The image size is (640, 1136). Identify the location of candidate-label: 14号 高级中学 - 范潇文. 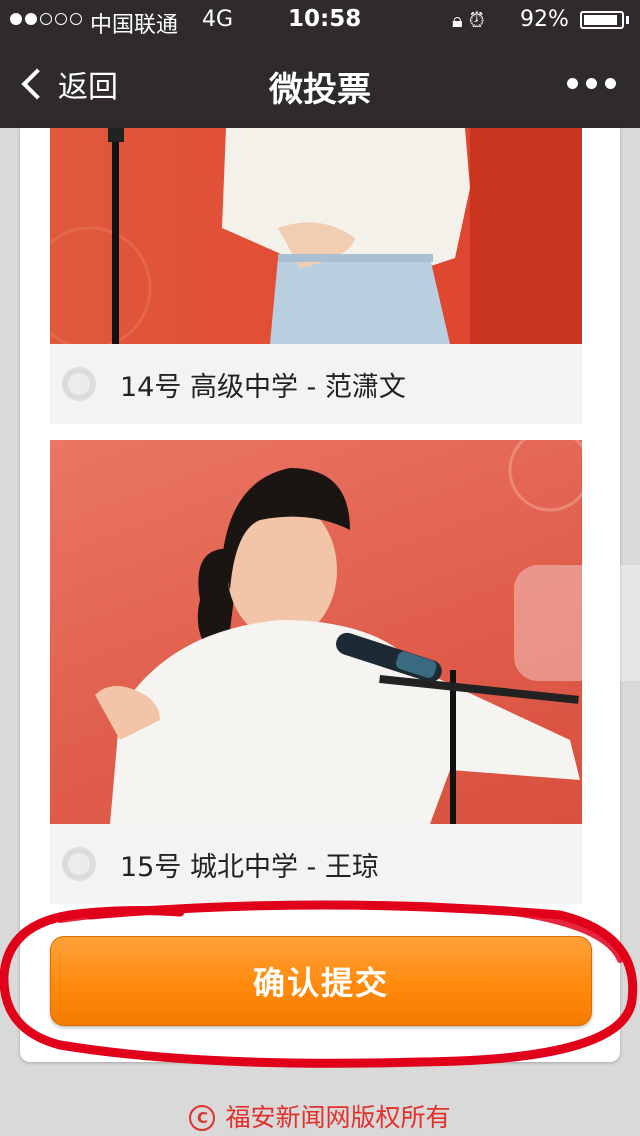
(263, 387).